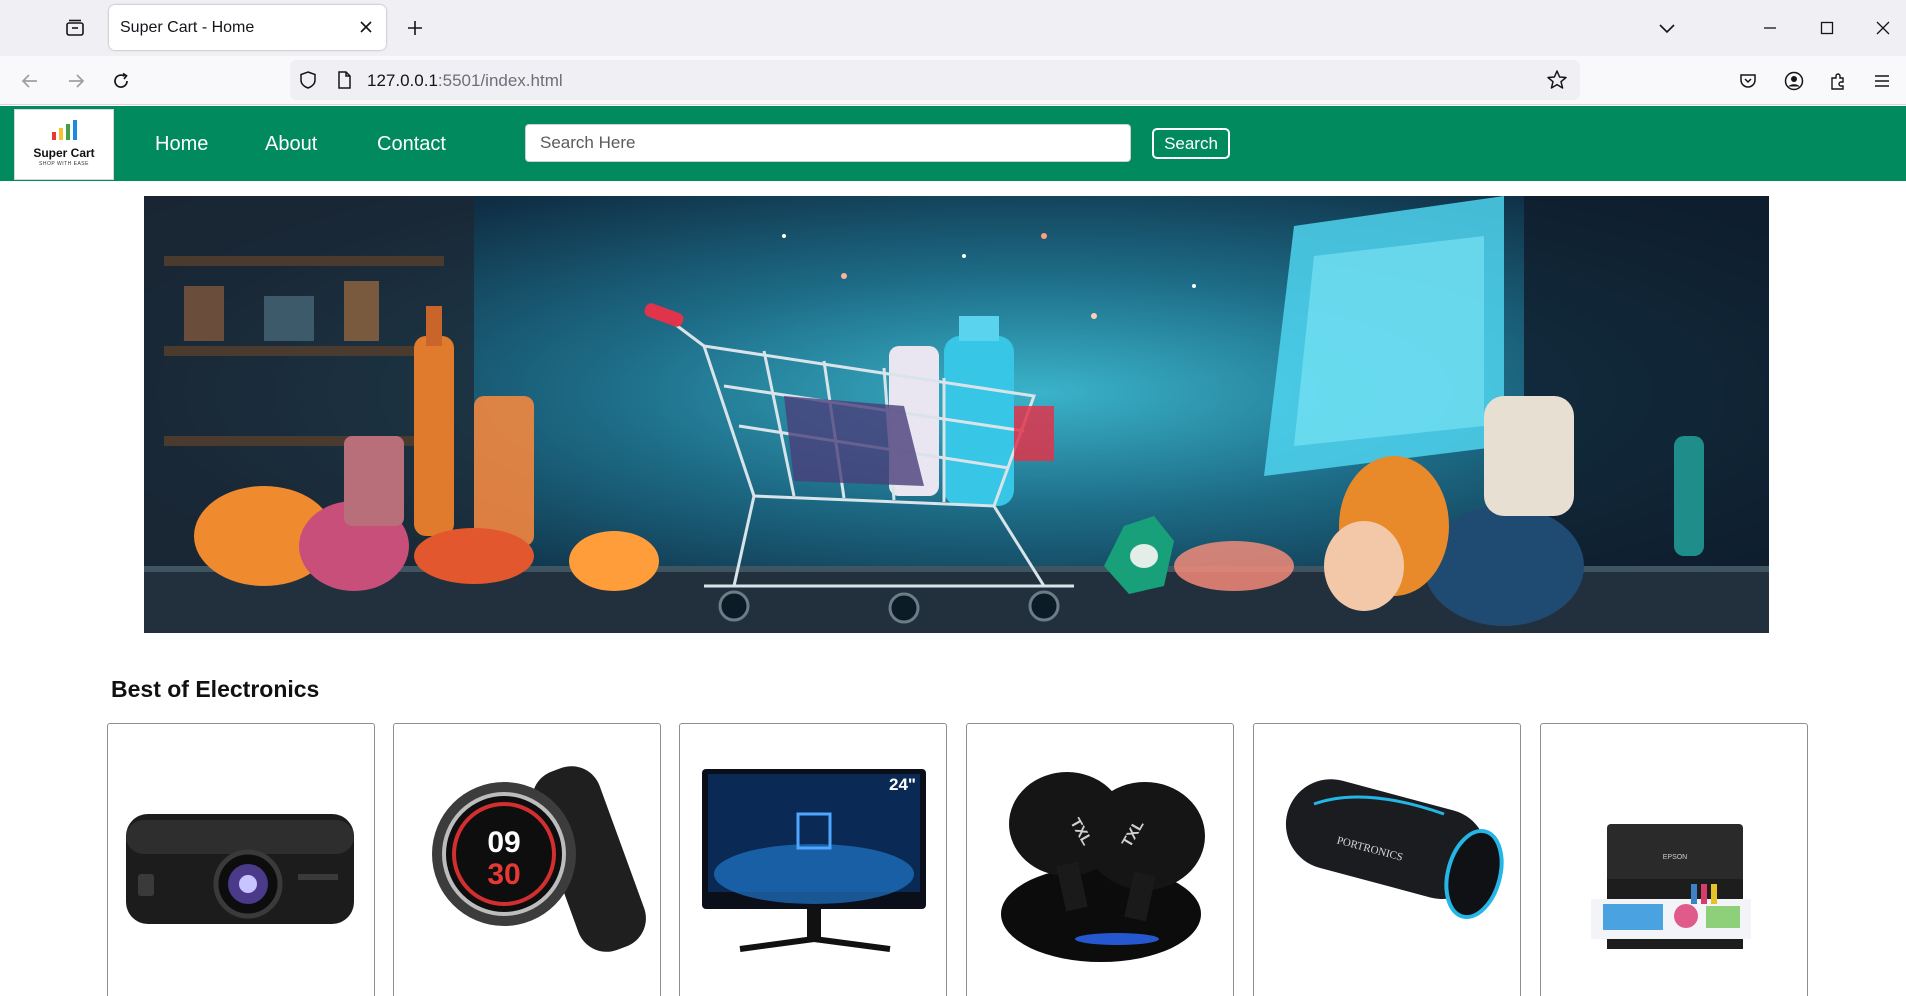  What do you see at coordinates (366, 27) in the screenshot?
I see `close-icon` at bounding box center [366, 27].